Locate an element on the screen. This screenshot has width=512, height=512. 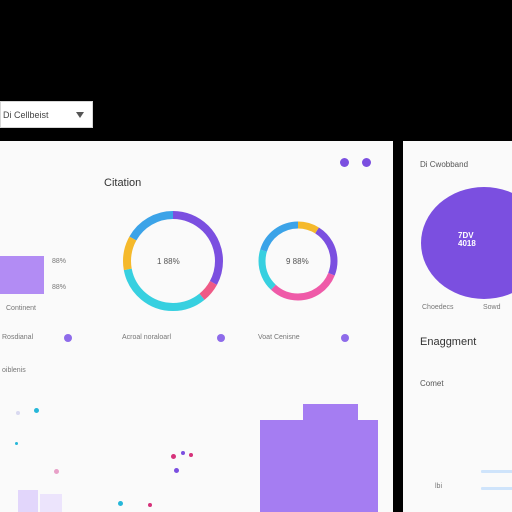
donut2-center-label: 9 88% is located at coordinates (297, 261).